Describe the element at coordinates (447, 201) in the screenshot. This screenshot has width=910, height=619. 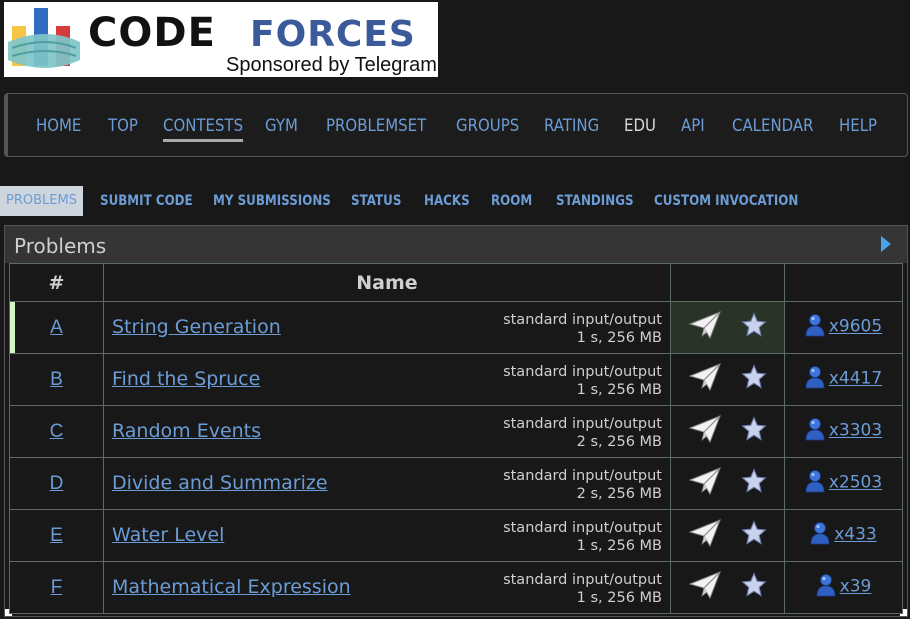
I see `sub-menu-hacks: HACKS` at that location.